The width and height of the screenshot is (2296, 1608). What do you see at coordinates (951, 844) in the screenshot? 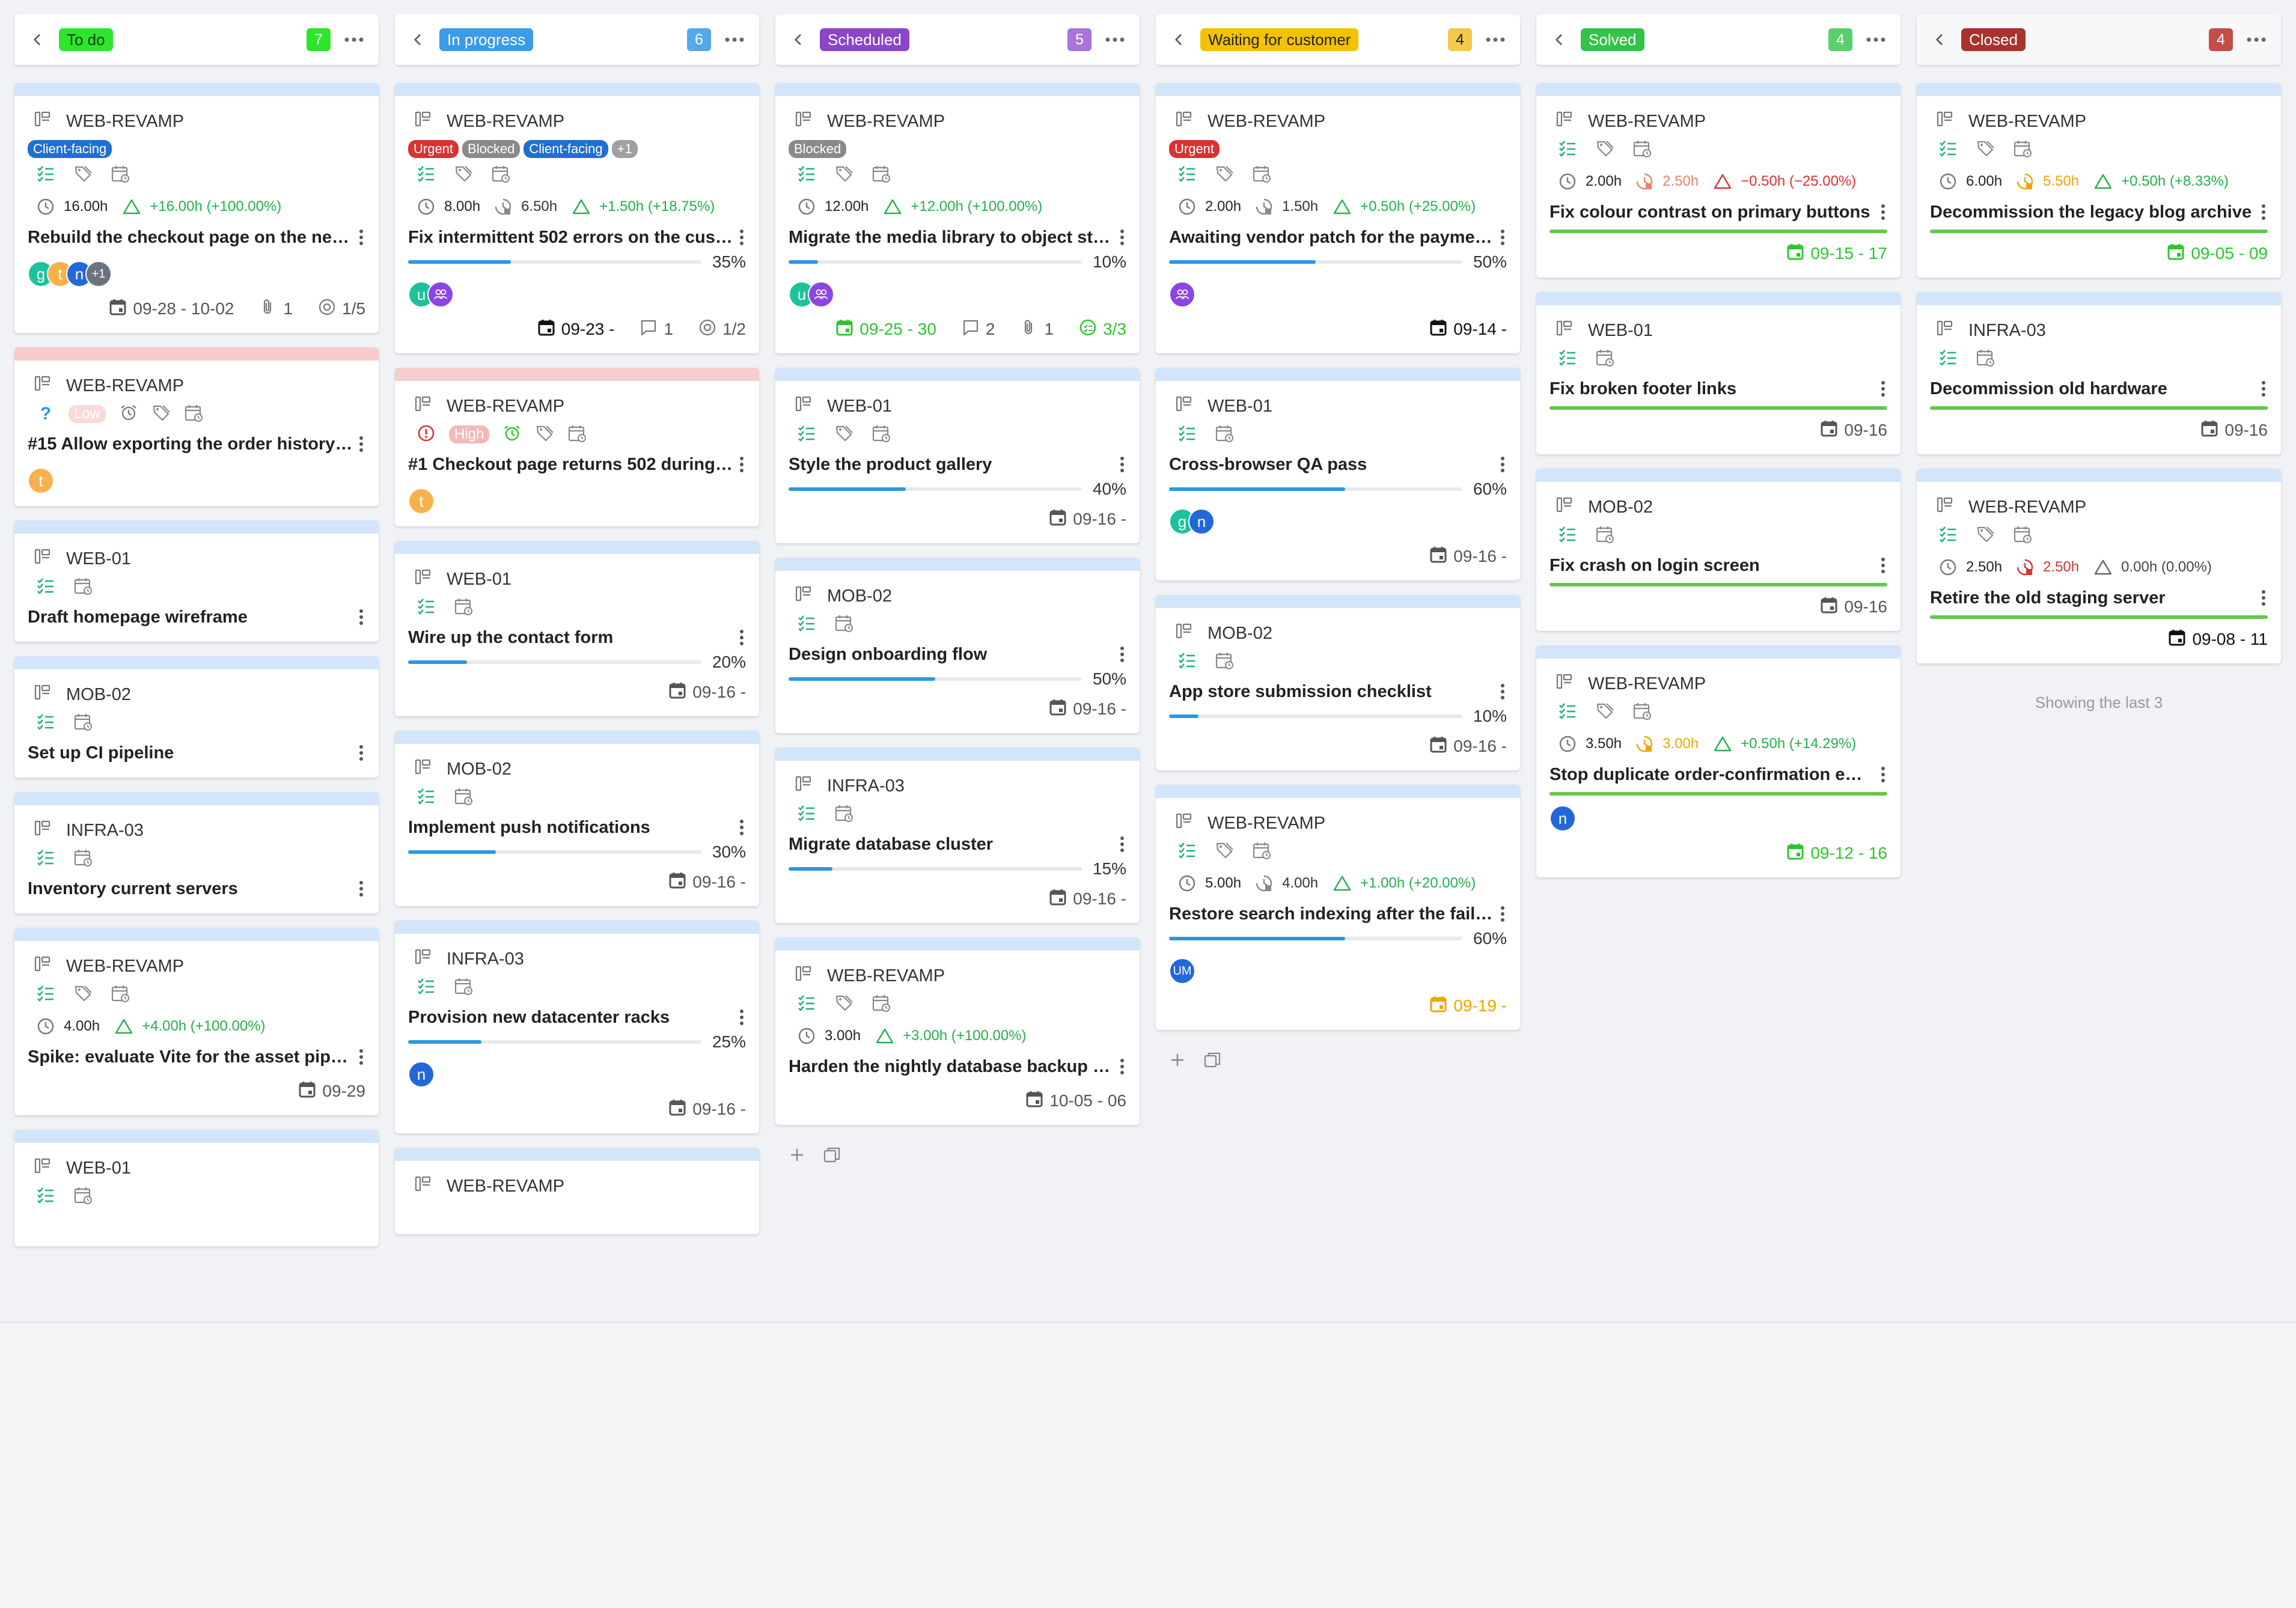
I see `card-title: Migrate database cluster` at bounding box center [951, 844].